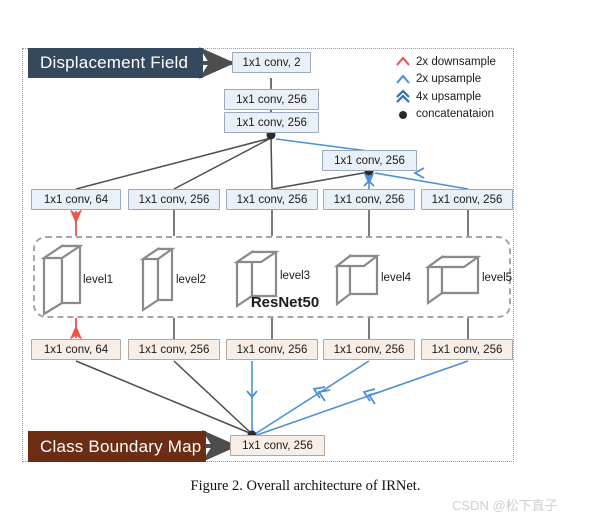  Describe the element at coordinates (76, 199) in the screenshot. I see `displacement-level-conv-1: 1x1 conv, 64` at that location.